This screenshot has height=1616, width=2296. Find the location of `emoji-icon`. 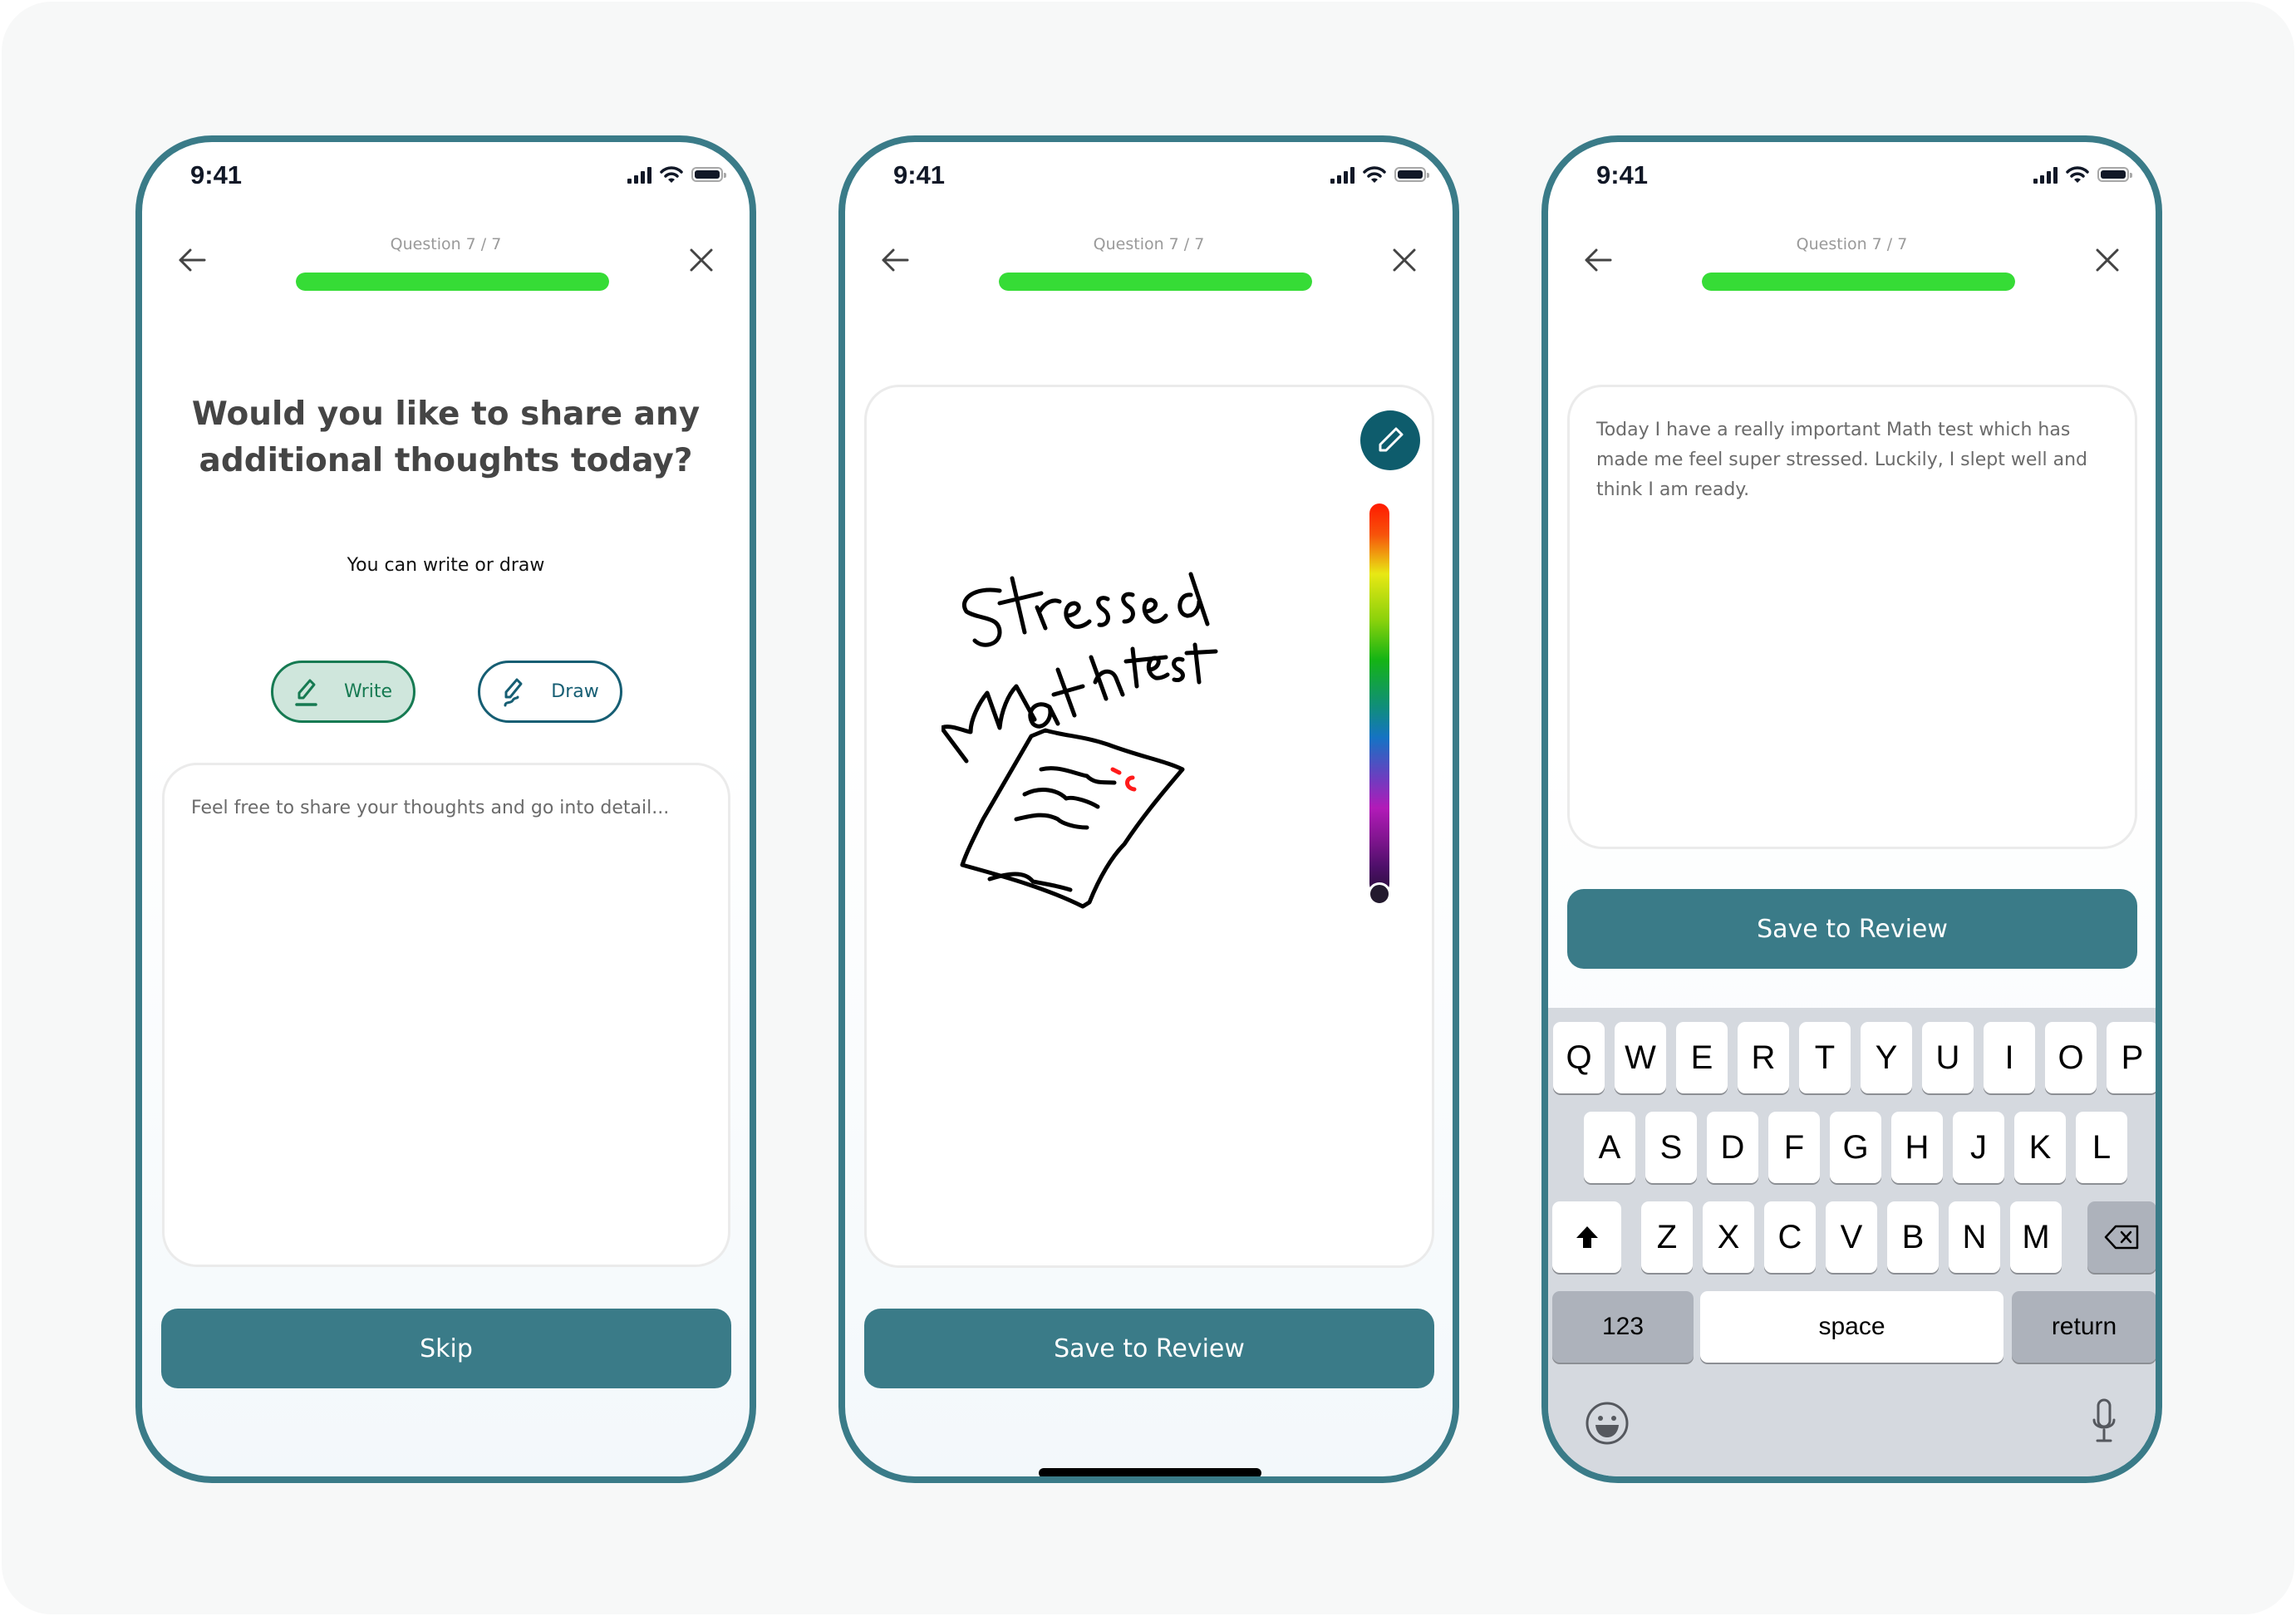

emoji-icon is located at coordinates (1607, 1423).